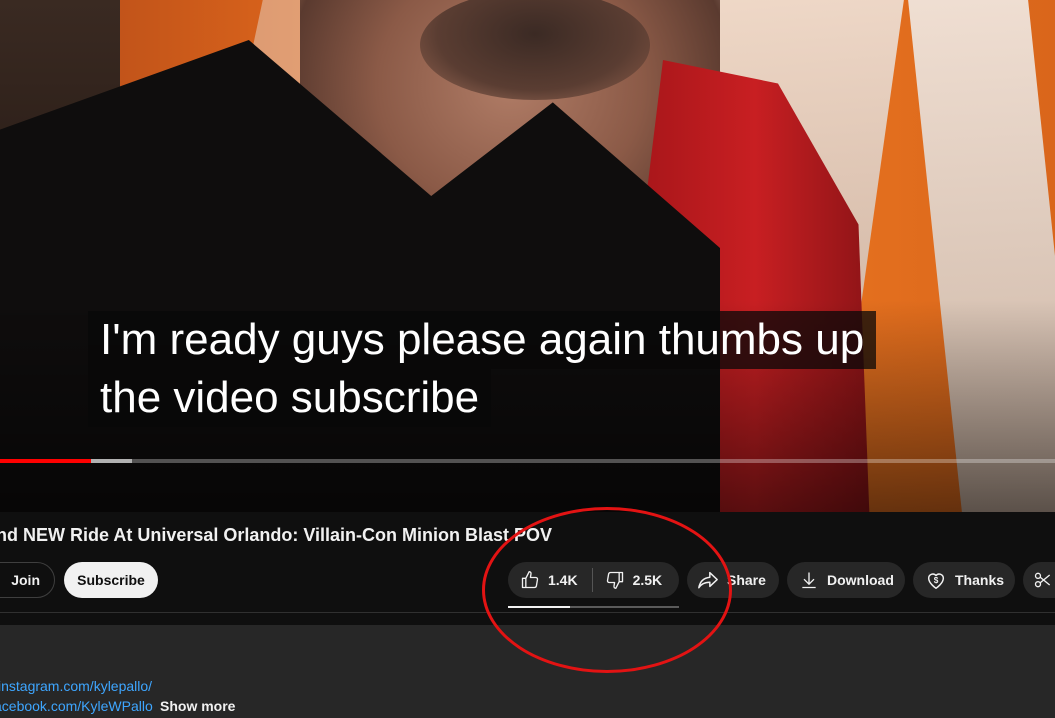 This screenshot has height=718, width=1055. Describe the element at coordinates (527, 461) in the screenshot. I see `progress-bar` at that location.